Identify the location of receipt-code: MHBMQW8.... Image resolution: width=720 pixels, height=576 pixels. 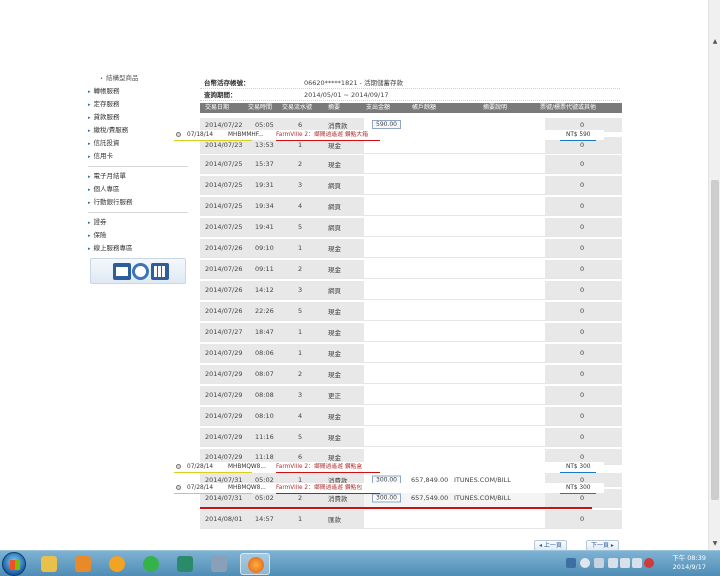
(247, 488).